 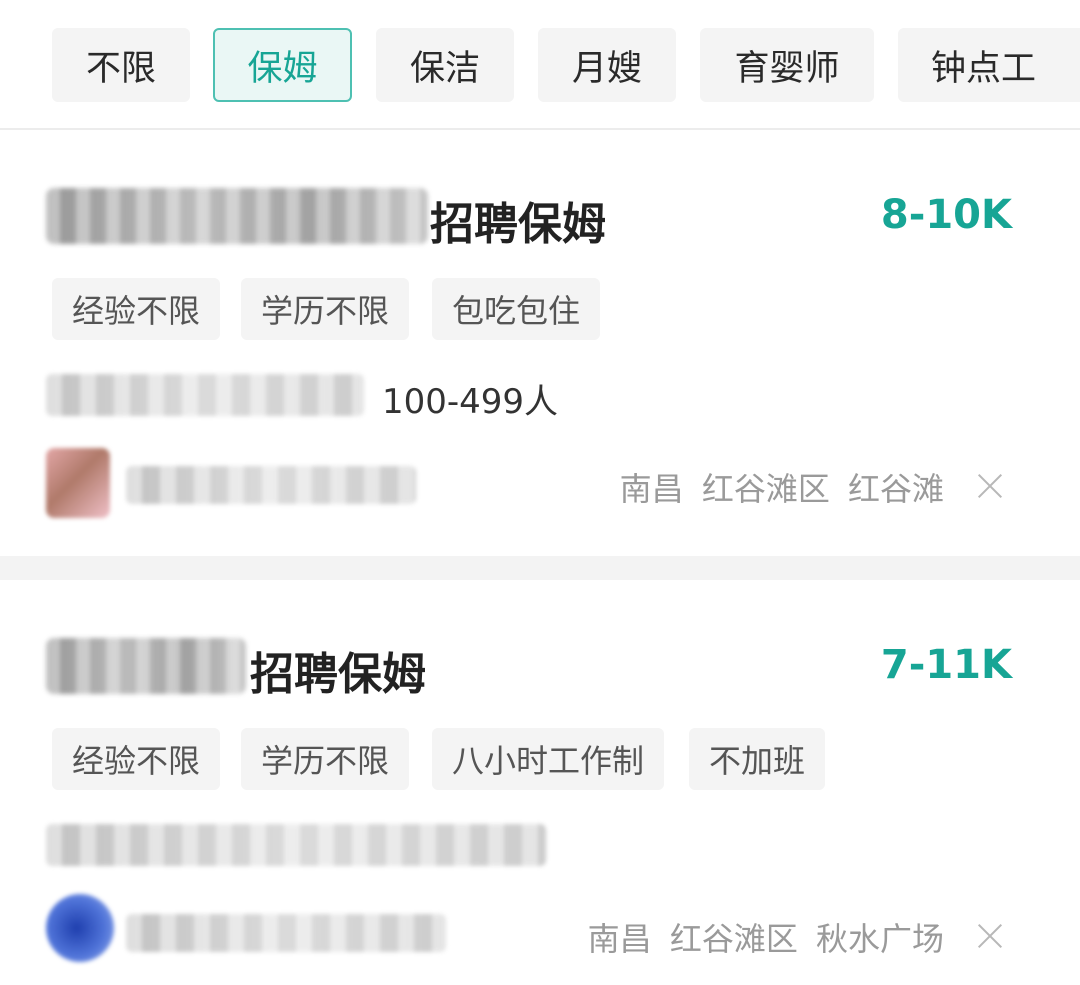 What do you see at coordinates (445, 65) in the screenshot?
I see `filter-chip-cleaning: 保洁` at bounding box center [445, 65].